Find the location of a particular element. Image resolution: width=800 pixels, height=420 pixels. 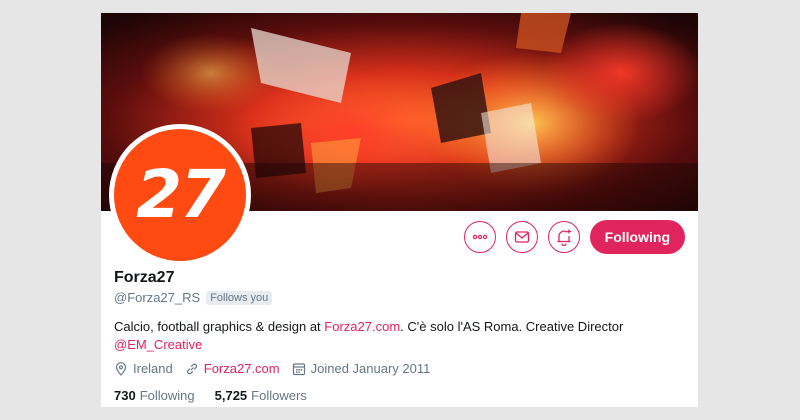

bio-text: Calcio, football graphics & design at is located at coordinates (219, 326).